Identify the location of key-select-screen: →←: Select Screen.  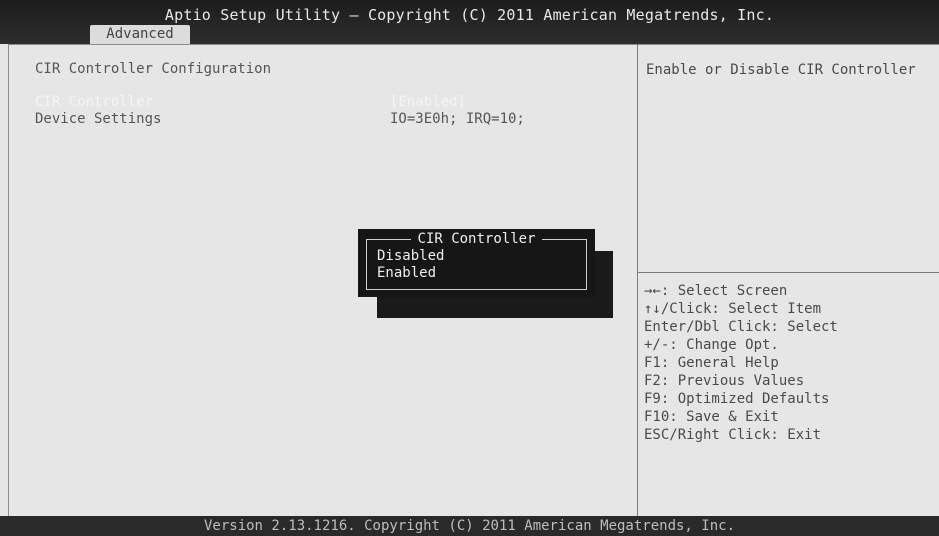
(716, 291).